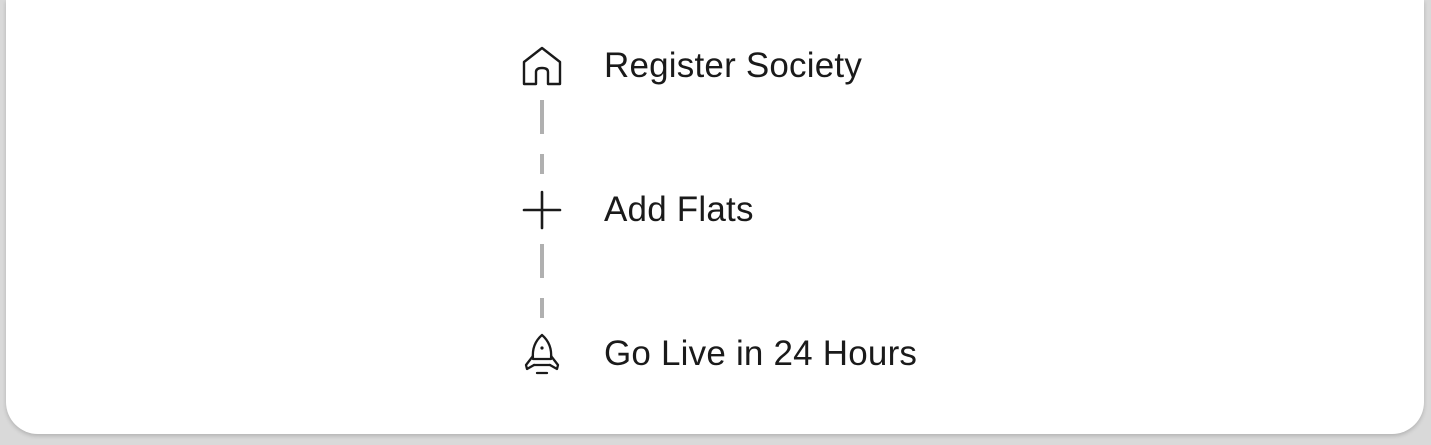 This screenshot has height=445, width=1431. What do you see at coordinates (542, 66) in the screenshot?
I see `home-icon` at bounding box center [542, 66].